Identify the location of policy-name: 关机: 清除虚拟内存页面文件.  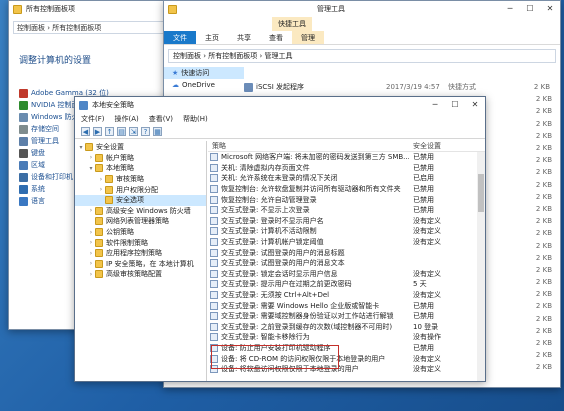
(265, 167).